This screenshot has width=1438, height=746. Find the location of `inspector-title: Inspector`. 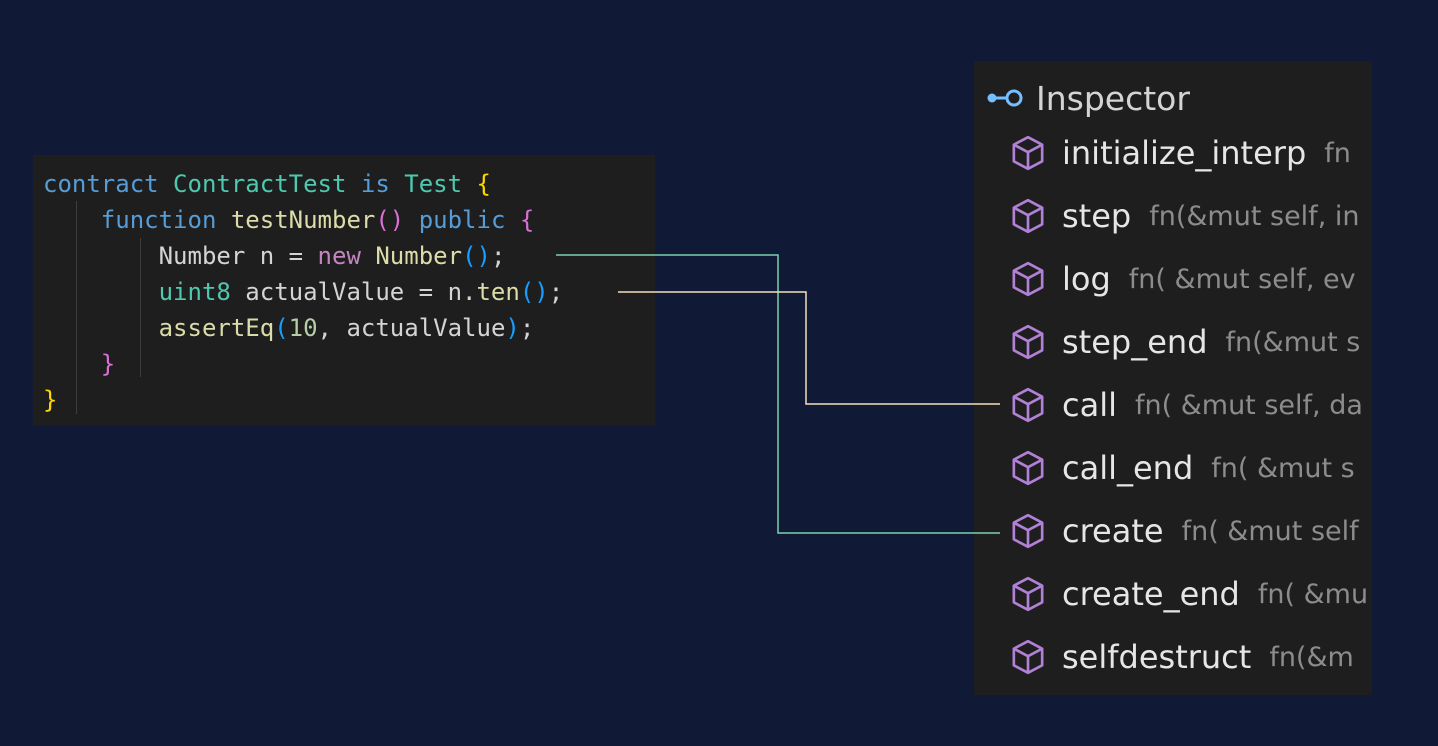

inspector-title: Inspector is located at coordinates (1113, 98).